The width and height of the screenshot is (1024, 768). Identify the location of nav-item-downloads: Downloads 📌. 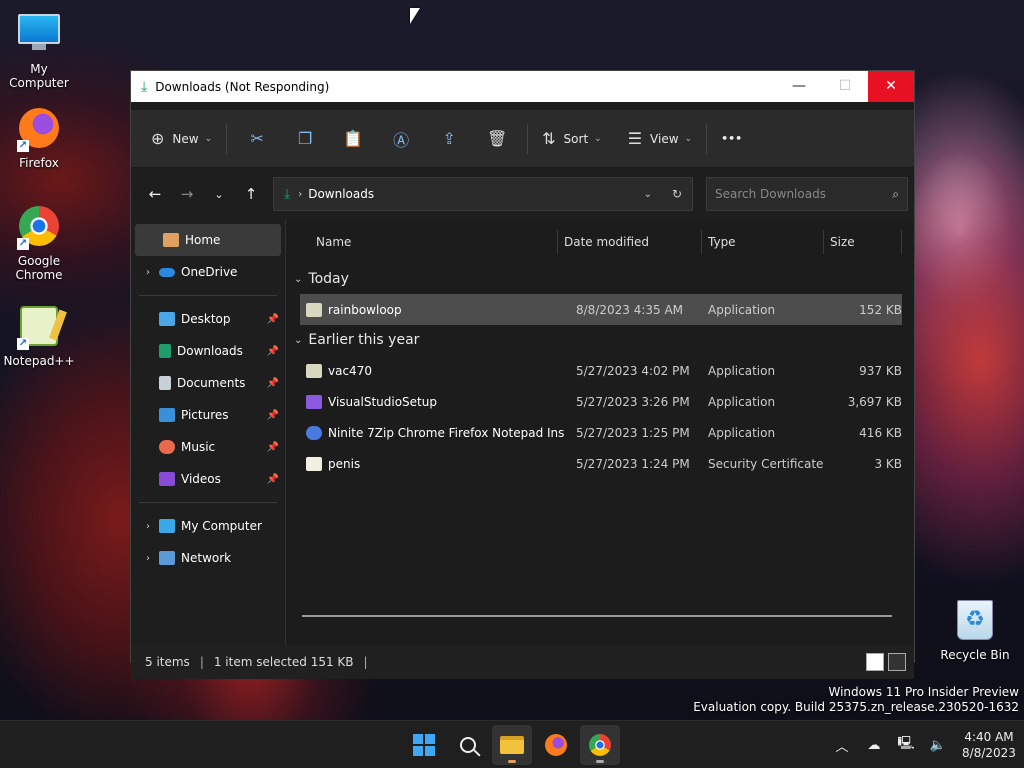
(208, 351).